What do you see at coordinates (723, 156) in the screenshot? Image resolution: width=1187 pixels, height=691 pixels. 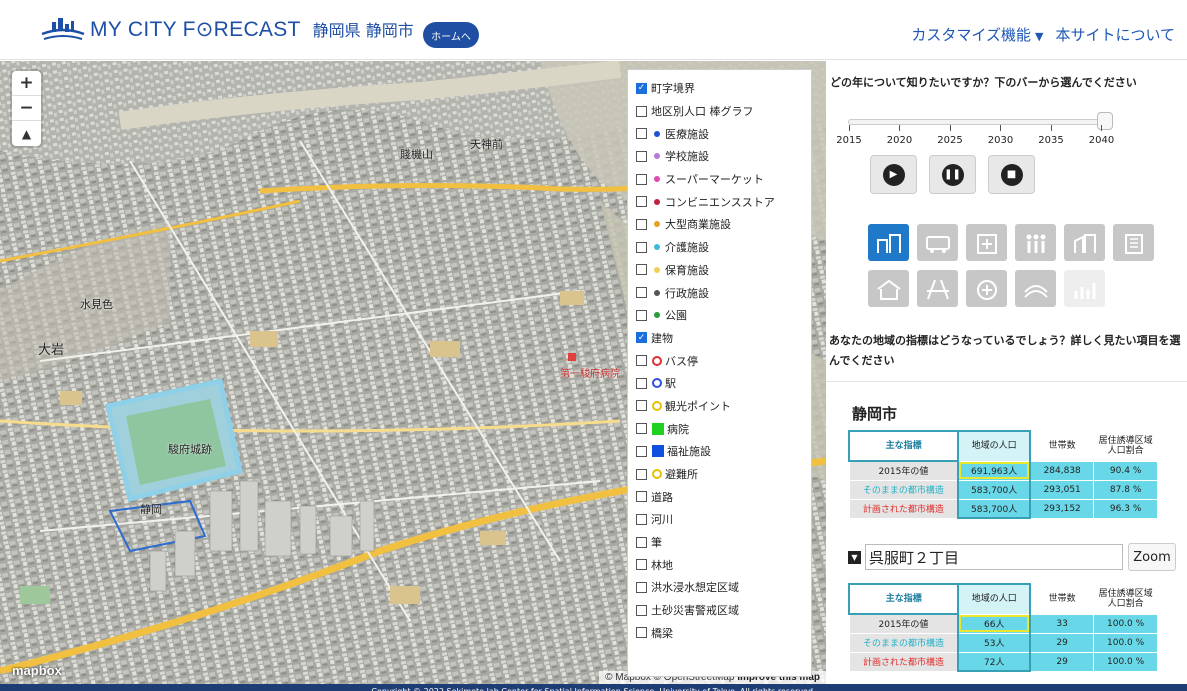 I see `layer-item: 学校施設` at bounding box center [723, 156].